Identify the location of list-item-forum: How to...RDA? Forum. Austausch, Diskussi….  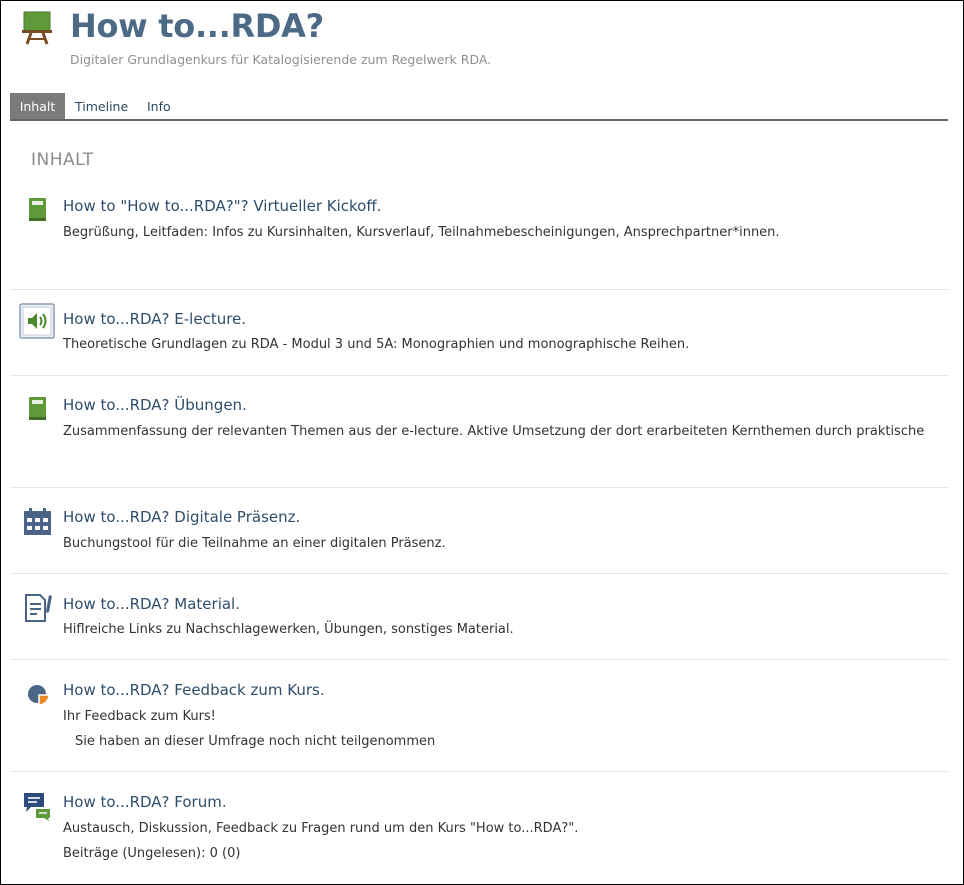
(479, 825).